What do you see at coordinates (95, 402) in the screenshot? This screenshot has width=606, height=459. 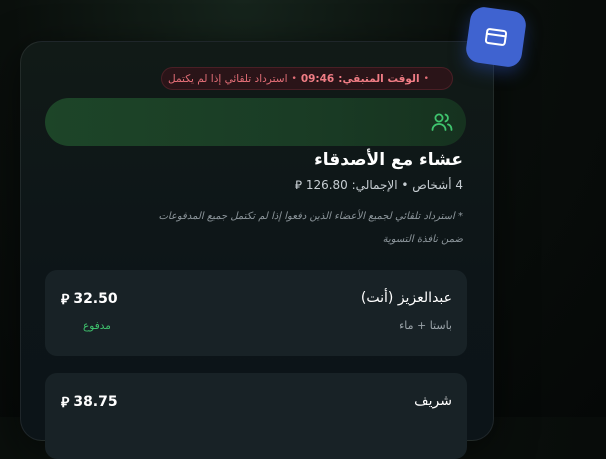 I see `amount-value: 38.75` at bounding box center [95, 402].